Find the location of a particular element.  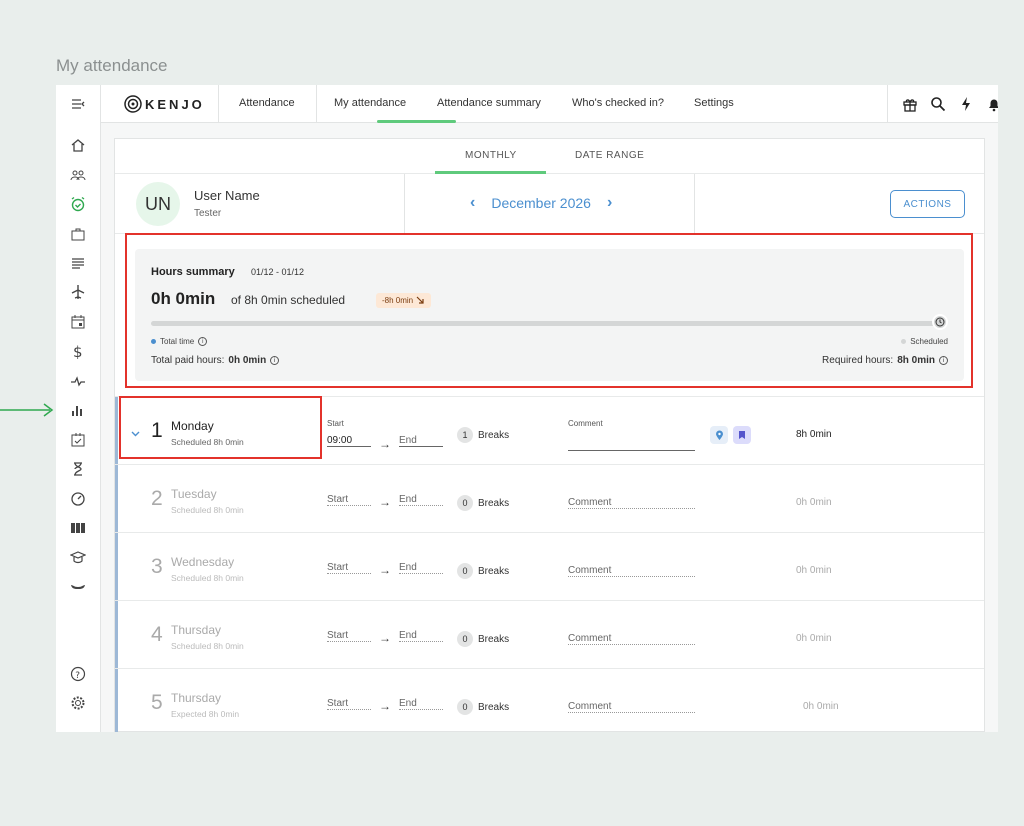

total-time-dot is located at coordinates (153, 341).